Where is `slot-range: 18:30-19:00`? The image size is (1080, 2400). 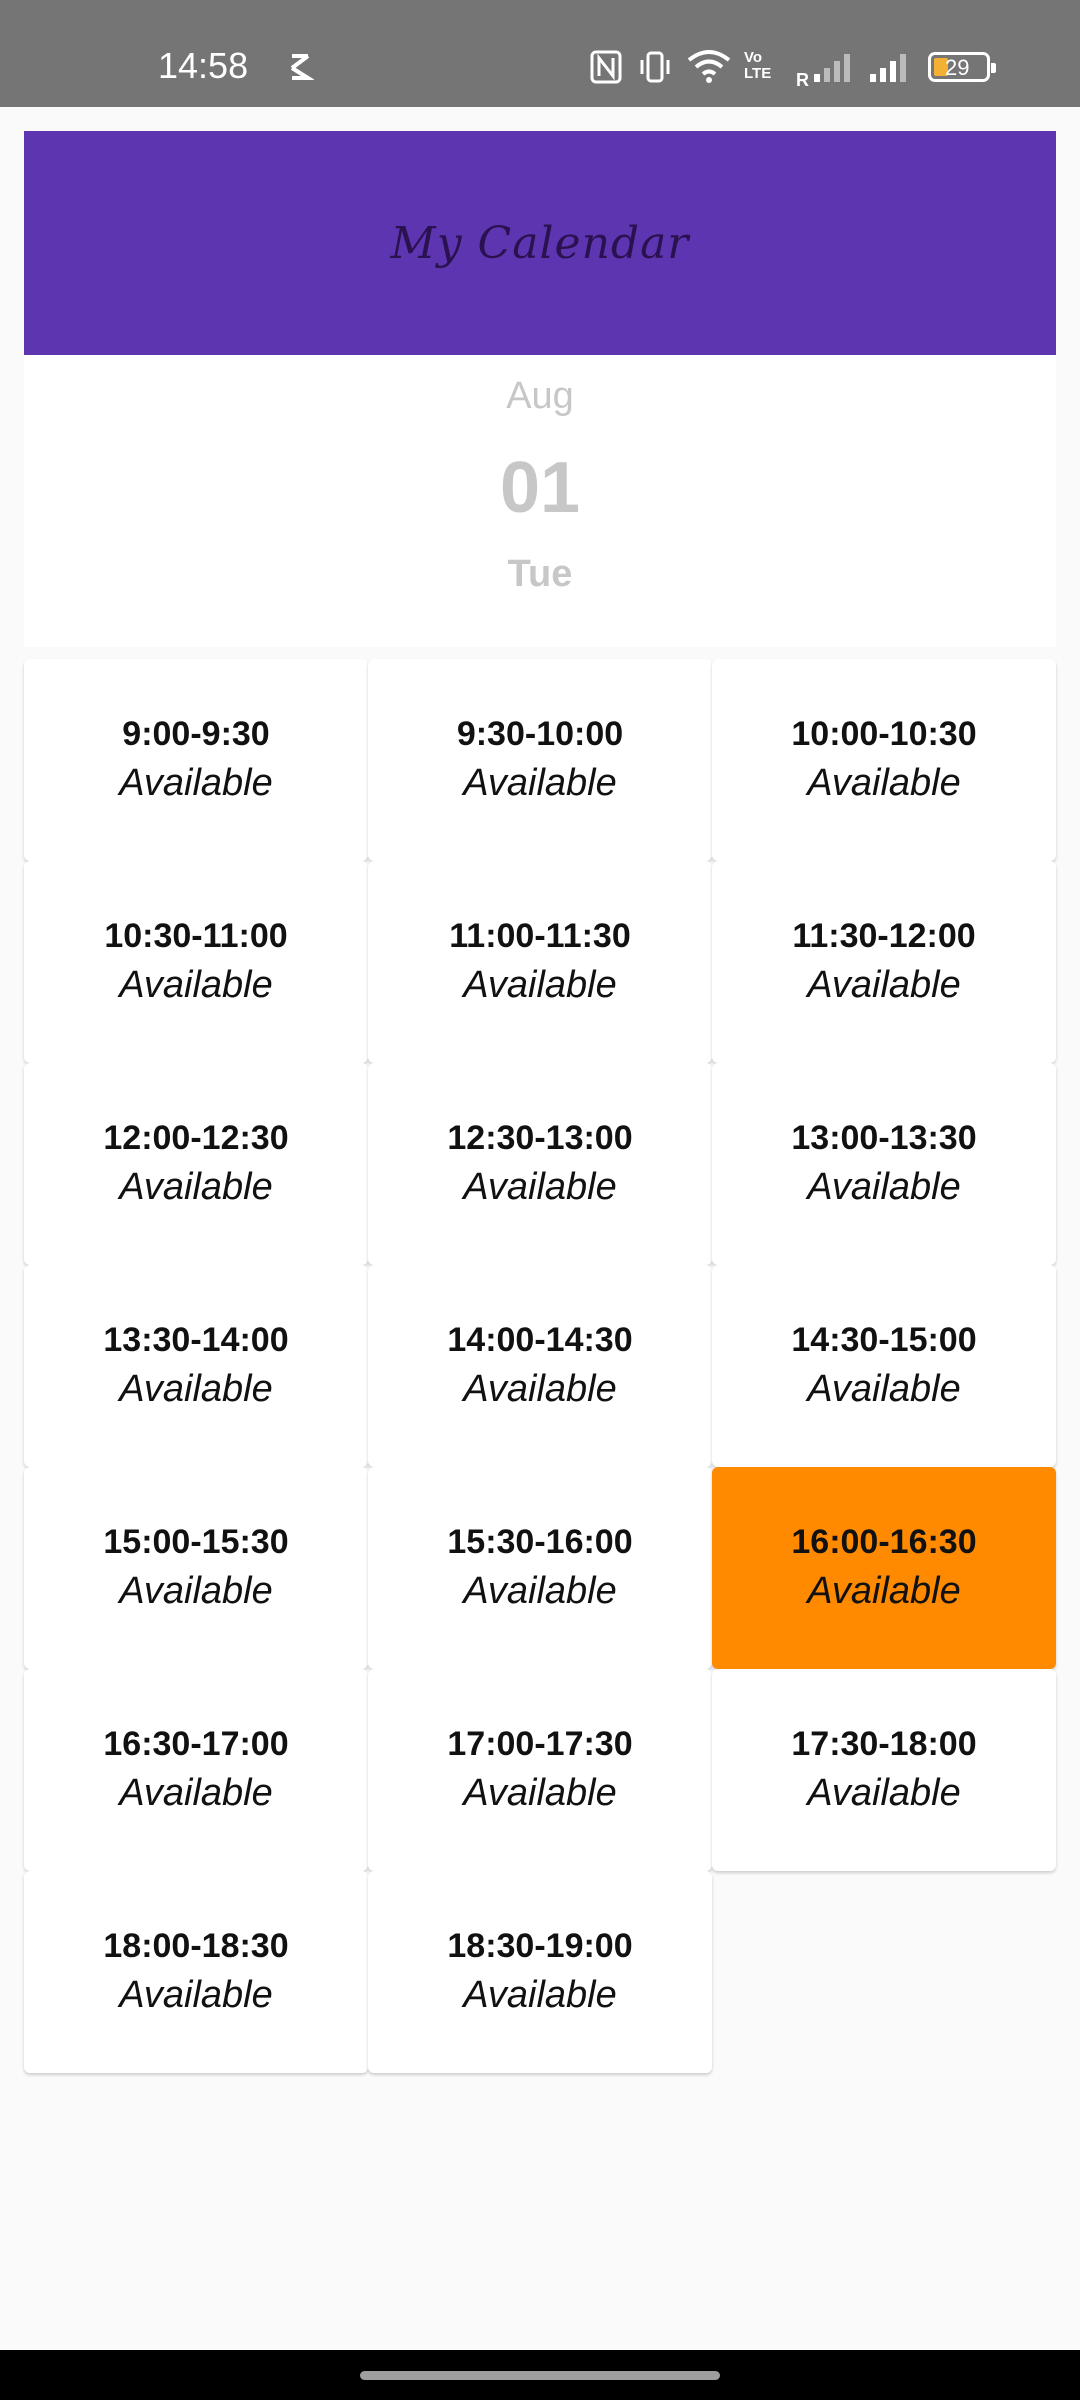
slot-range: 18:30-19:00 is located at coordinates (540, 1946).